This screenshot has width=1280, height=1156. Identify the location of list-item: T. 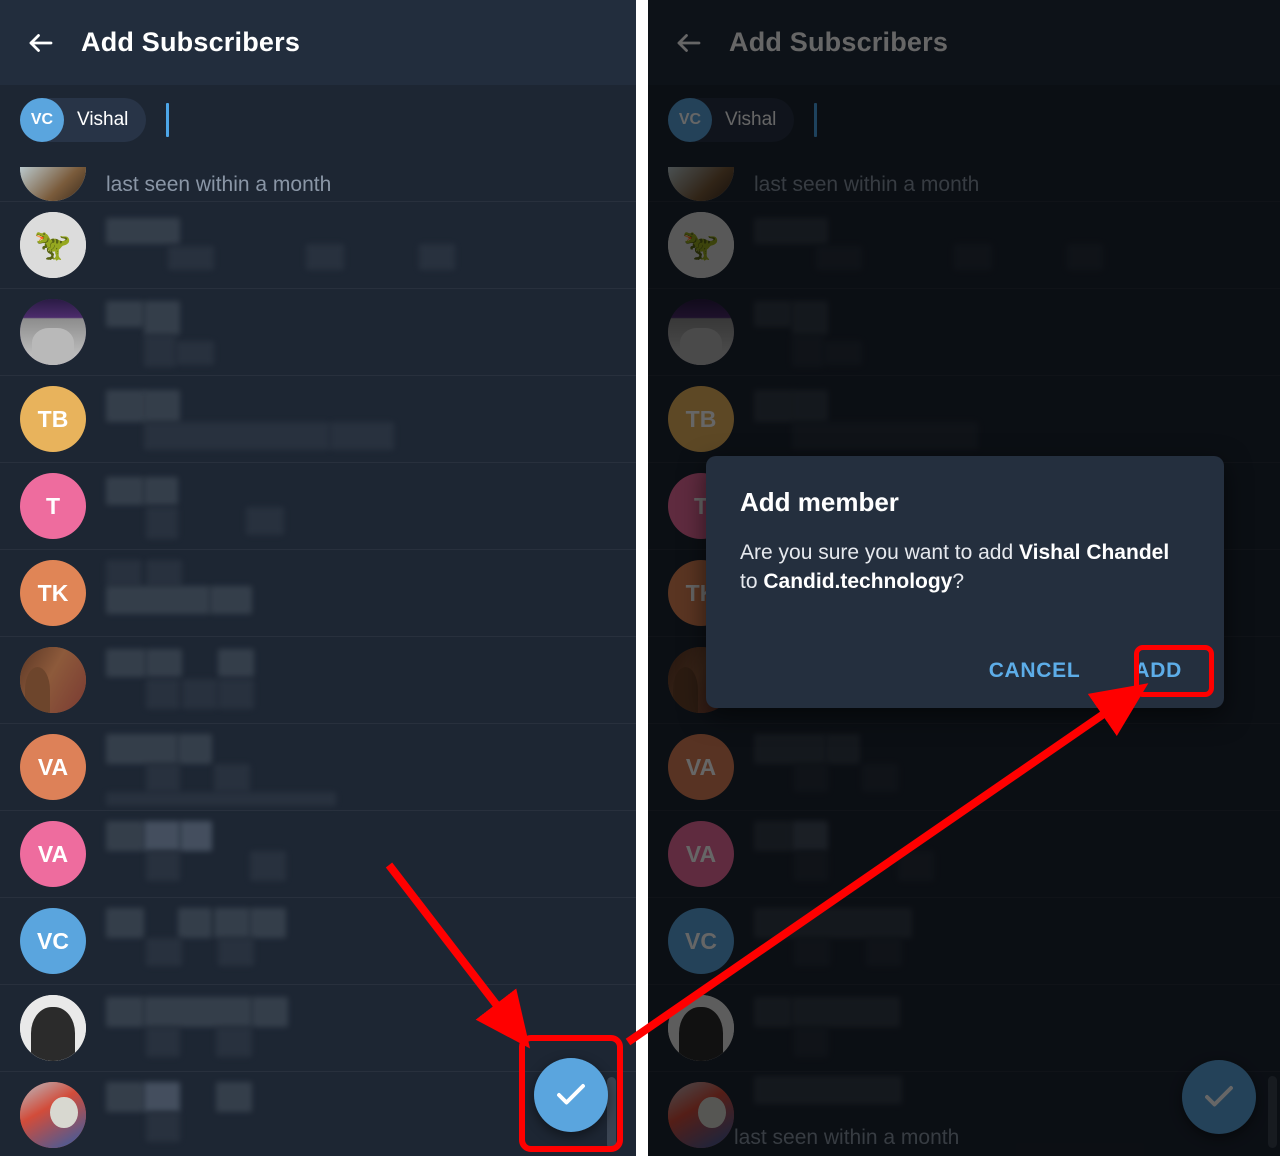
(318, 506).